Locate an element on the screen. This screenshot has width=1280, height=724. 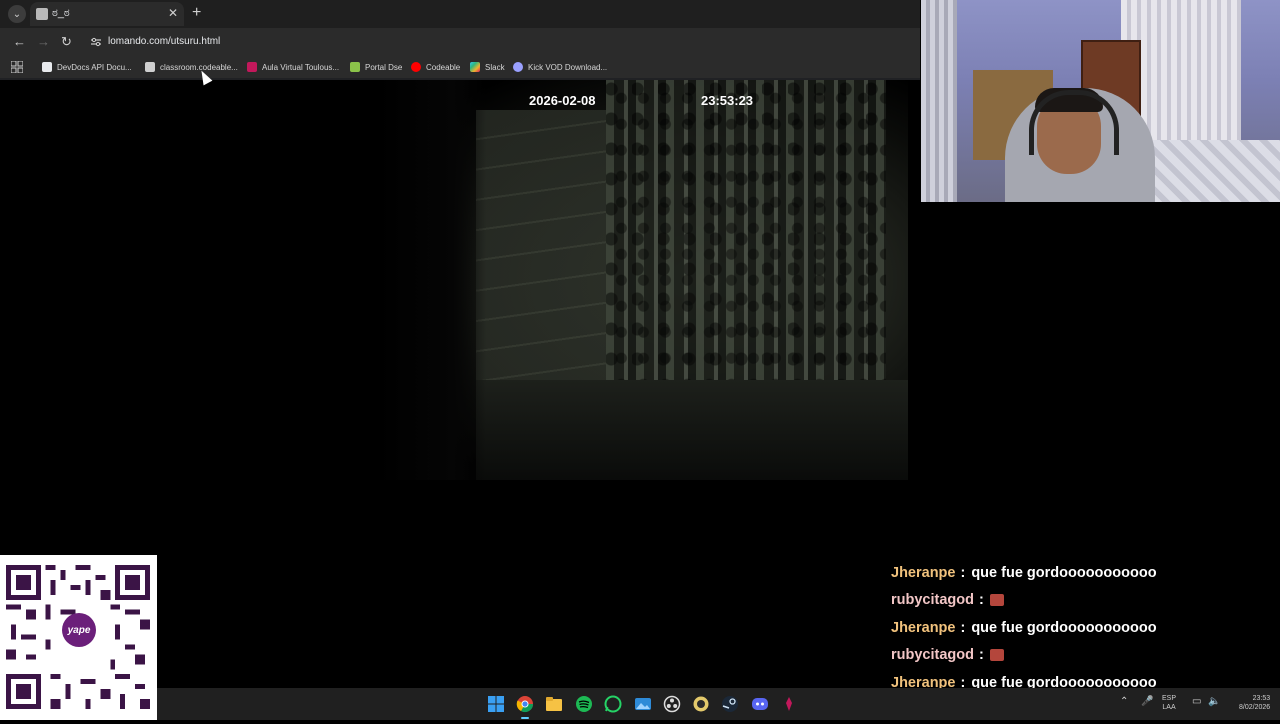
input-language: ESP LAA is located at coordinates (1169, 703).